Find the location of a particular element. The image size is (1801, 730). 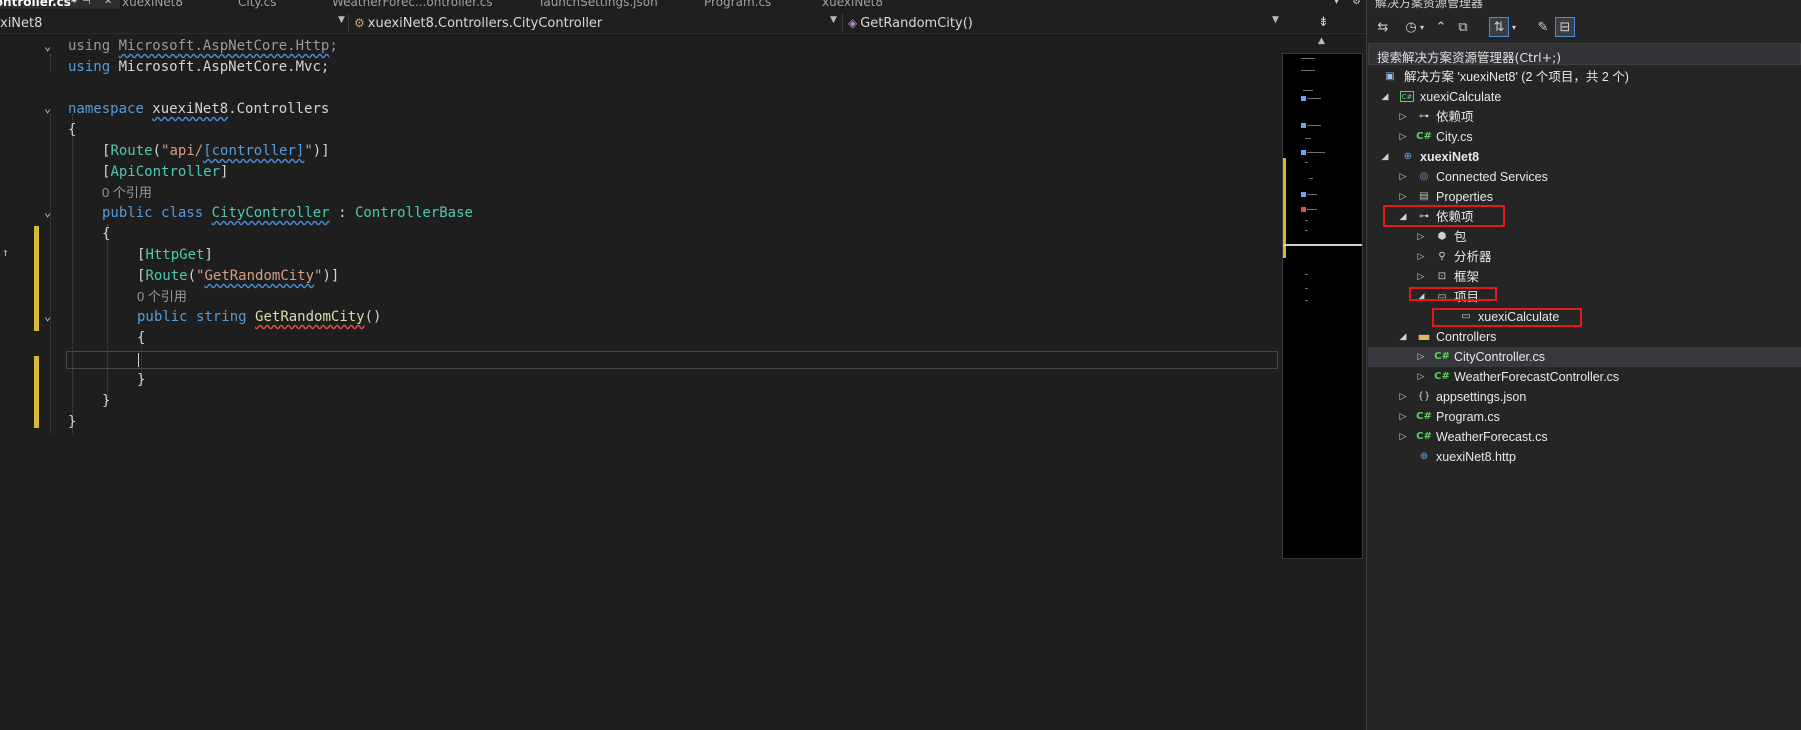

tree-item-label: 解决方案 'xuexiNet8' (2 个项目，共 2 个) is located at coordinates (1516, 77).